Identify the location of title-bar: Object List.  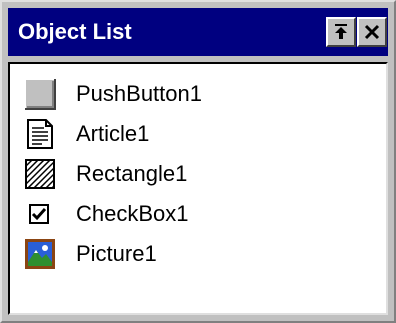
(198, 32).